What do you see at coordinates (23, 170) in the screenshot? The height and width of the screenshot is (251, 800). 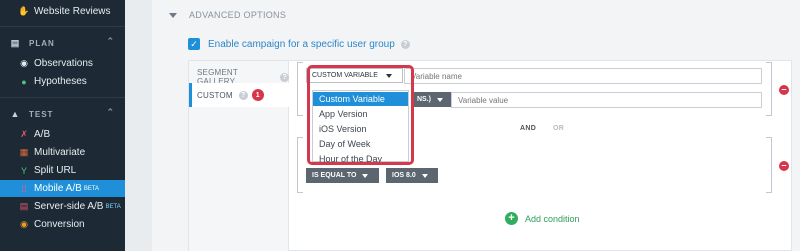 I see `fork-icon: Y` at bounding box center [23, 170].